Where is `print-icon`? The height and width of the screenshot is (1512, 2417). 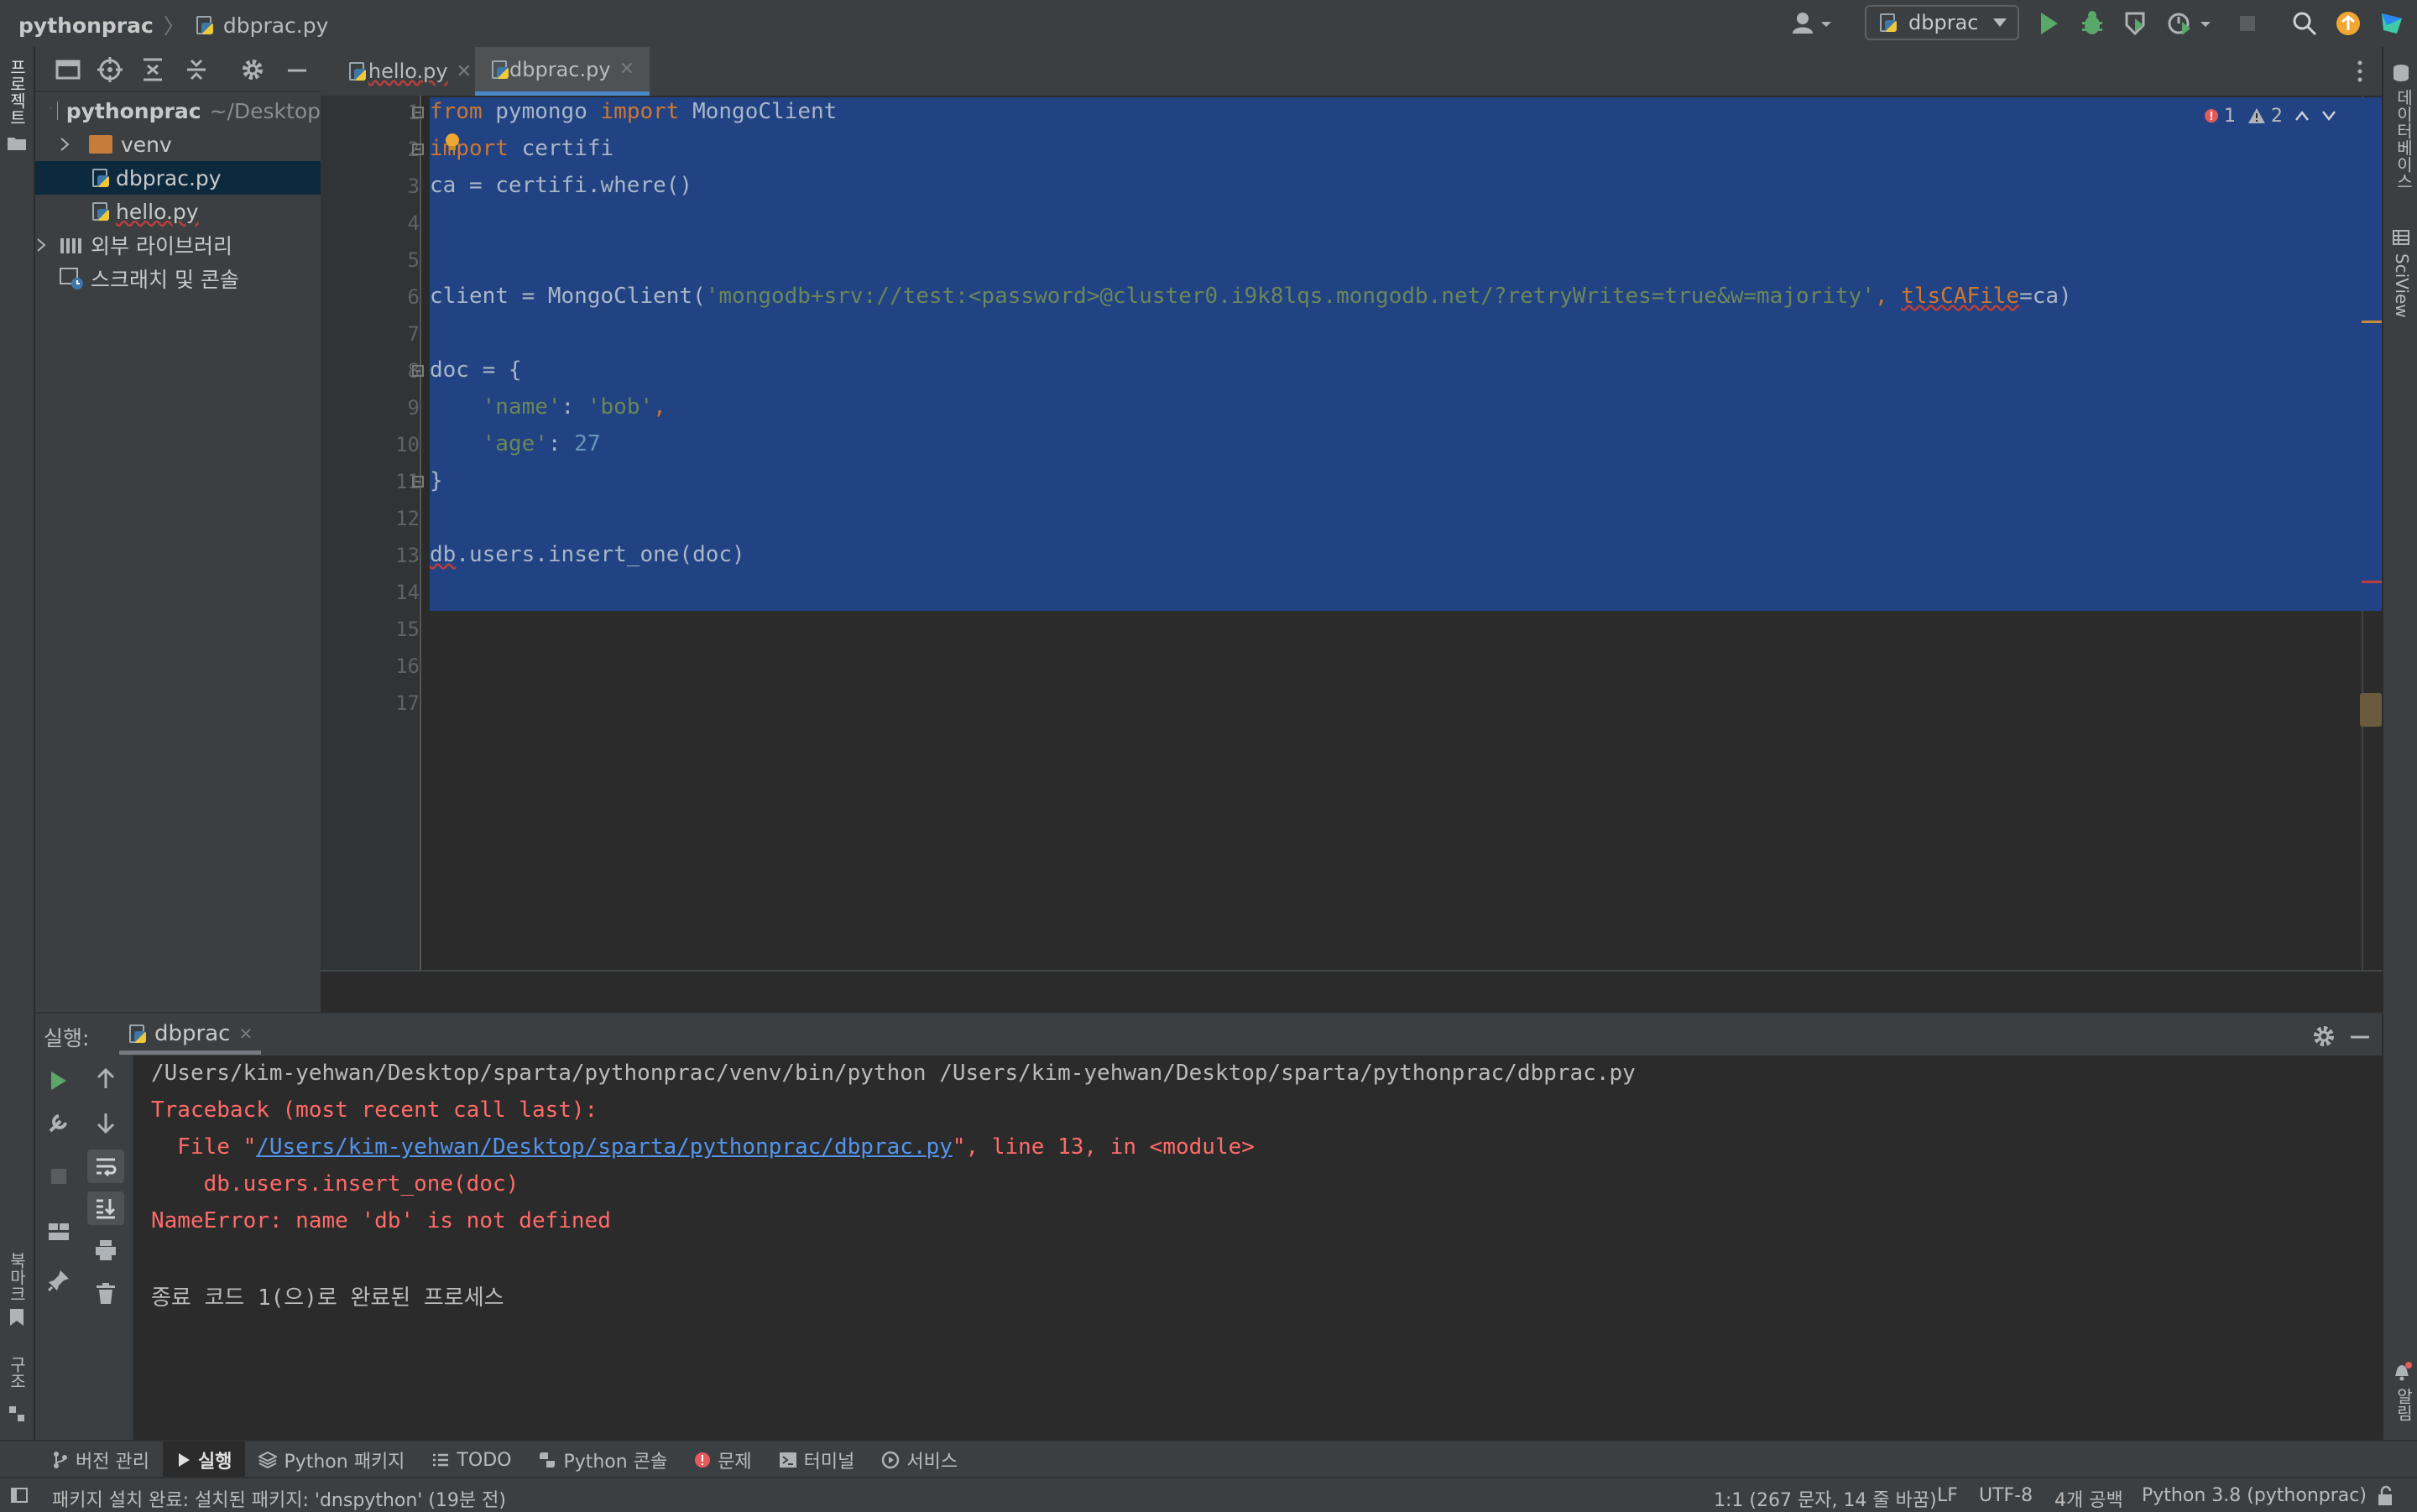 print-icon is located at coordinates (105, 1250).